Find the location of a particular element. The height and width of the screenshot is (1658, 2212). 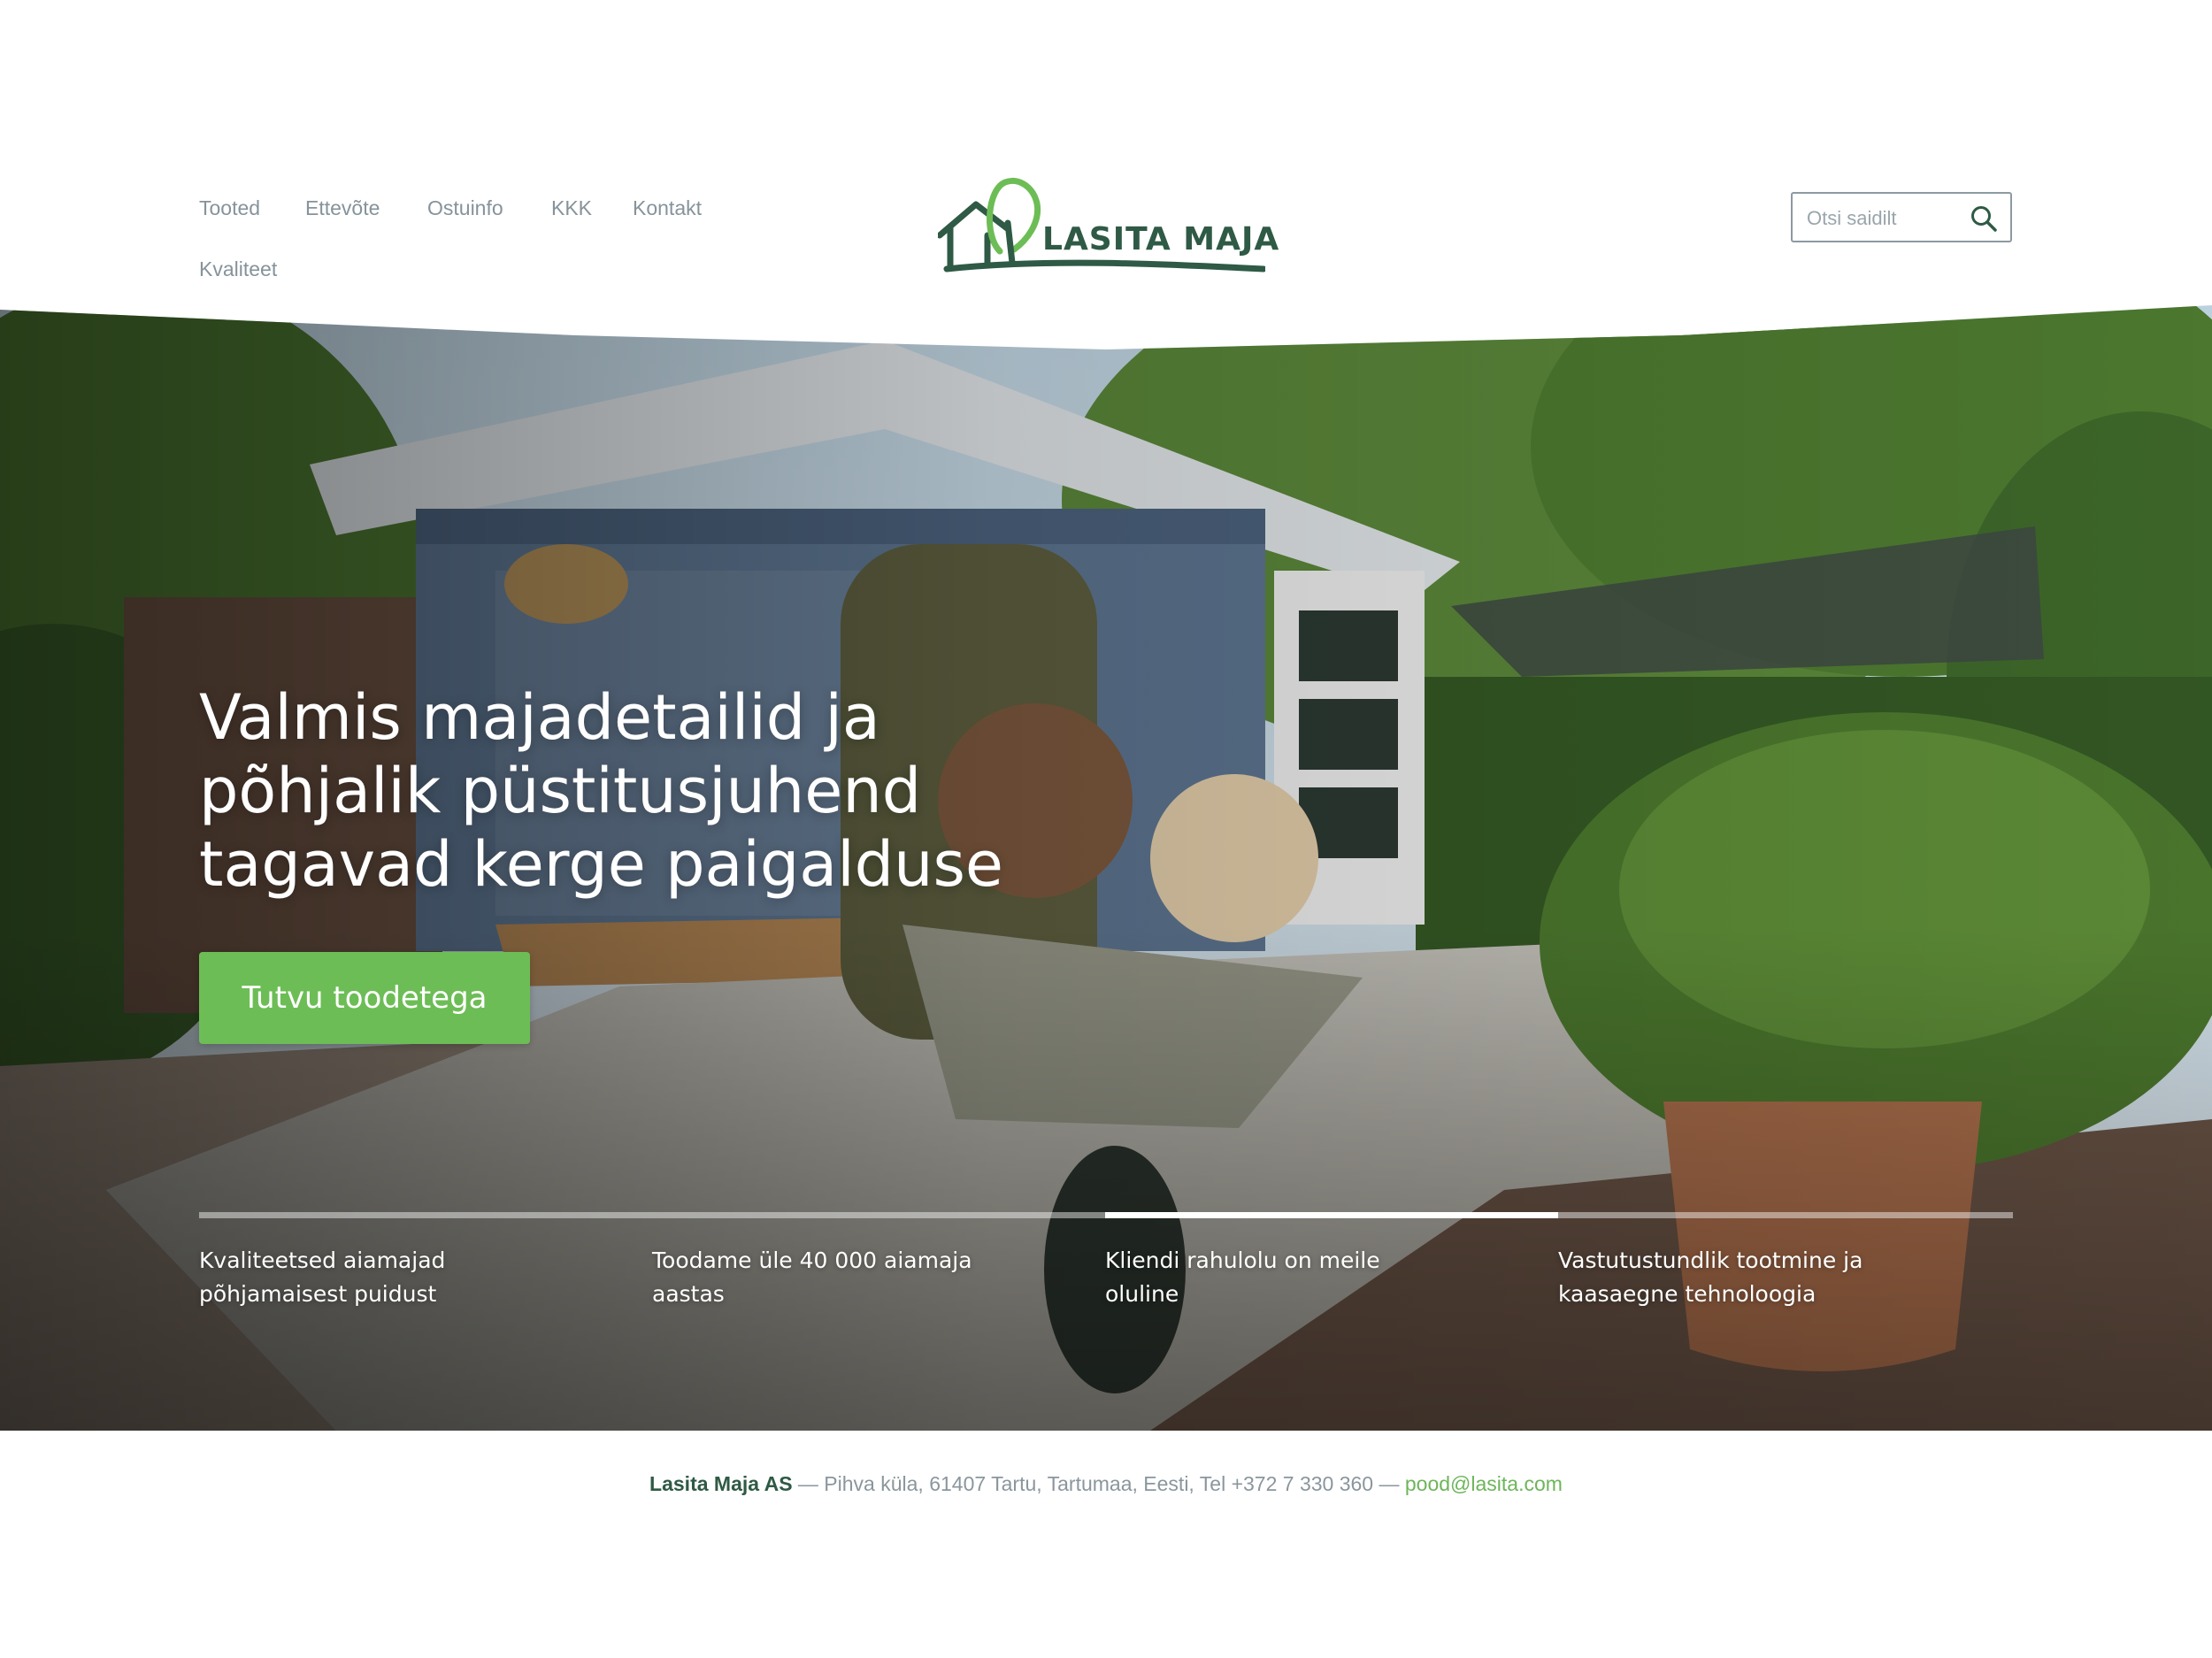

feature-line: Kvaliteetsed aiamajad is located at coordinates (323, 1260).